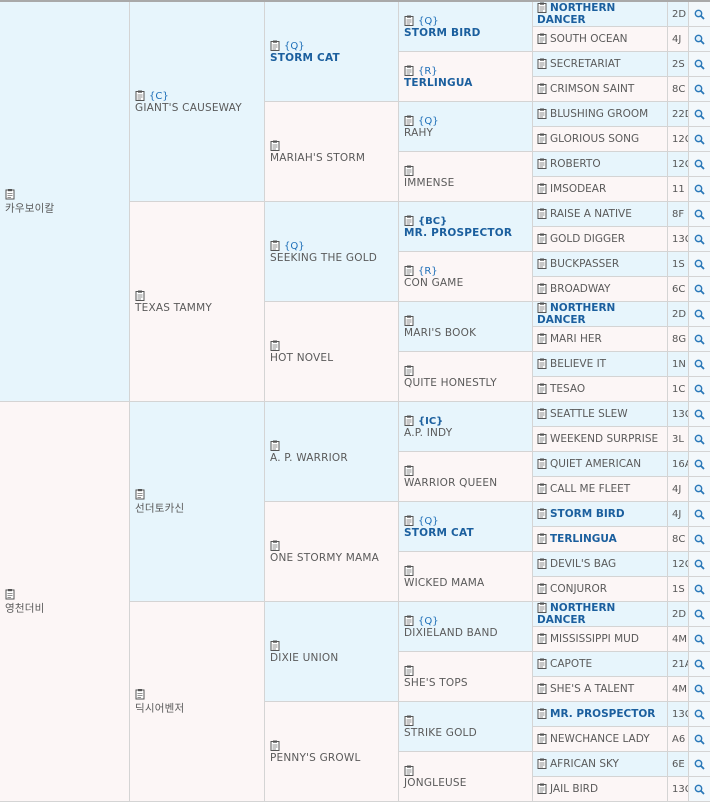  What do you see at coordinates (587, 514) in the screenshot?
I see `horse-name: STORM BIRD` at bounding box center [587, 514].